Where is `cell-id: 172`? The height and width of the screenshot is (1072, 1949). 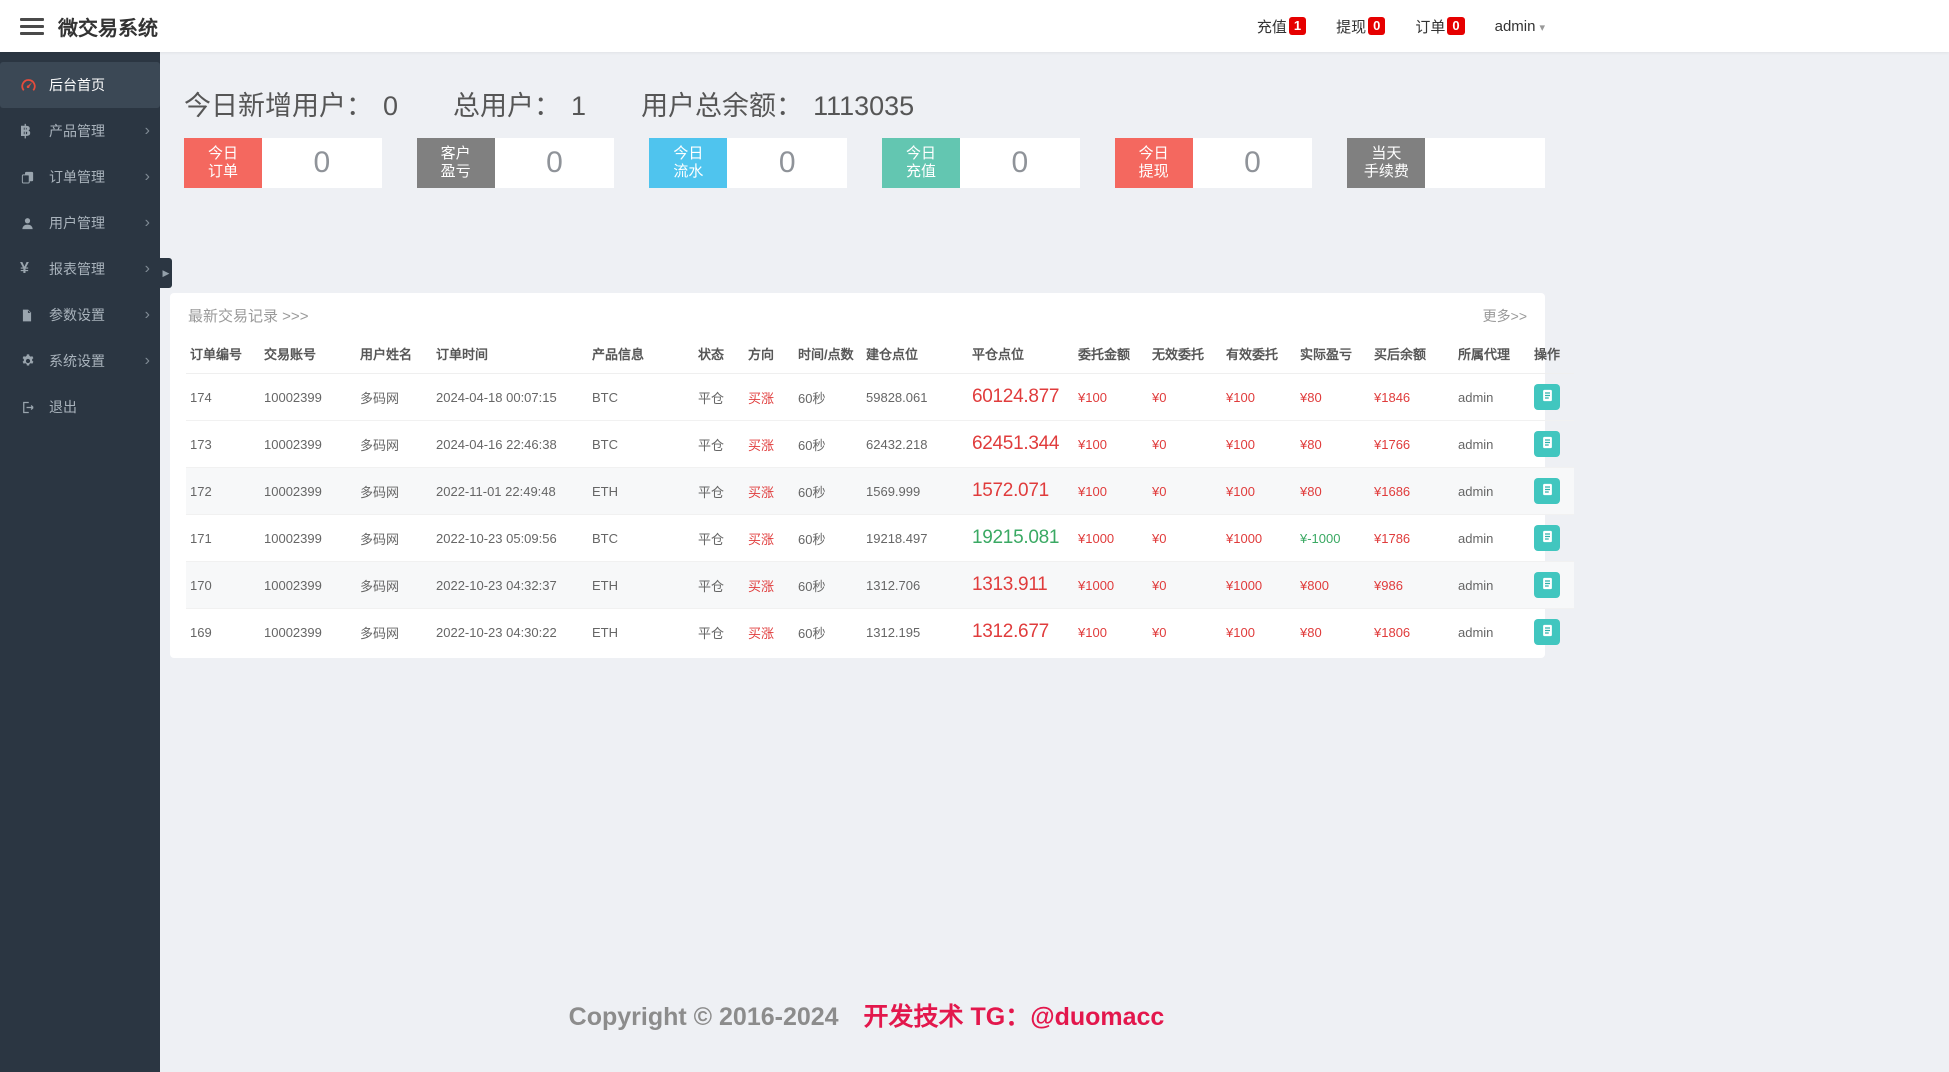 cell-id: 172 is located at coordinates (223, 491).